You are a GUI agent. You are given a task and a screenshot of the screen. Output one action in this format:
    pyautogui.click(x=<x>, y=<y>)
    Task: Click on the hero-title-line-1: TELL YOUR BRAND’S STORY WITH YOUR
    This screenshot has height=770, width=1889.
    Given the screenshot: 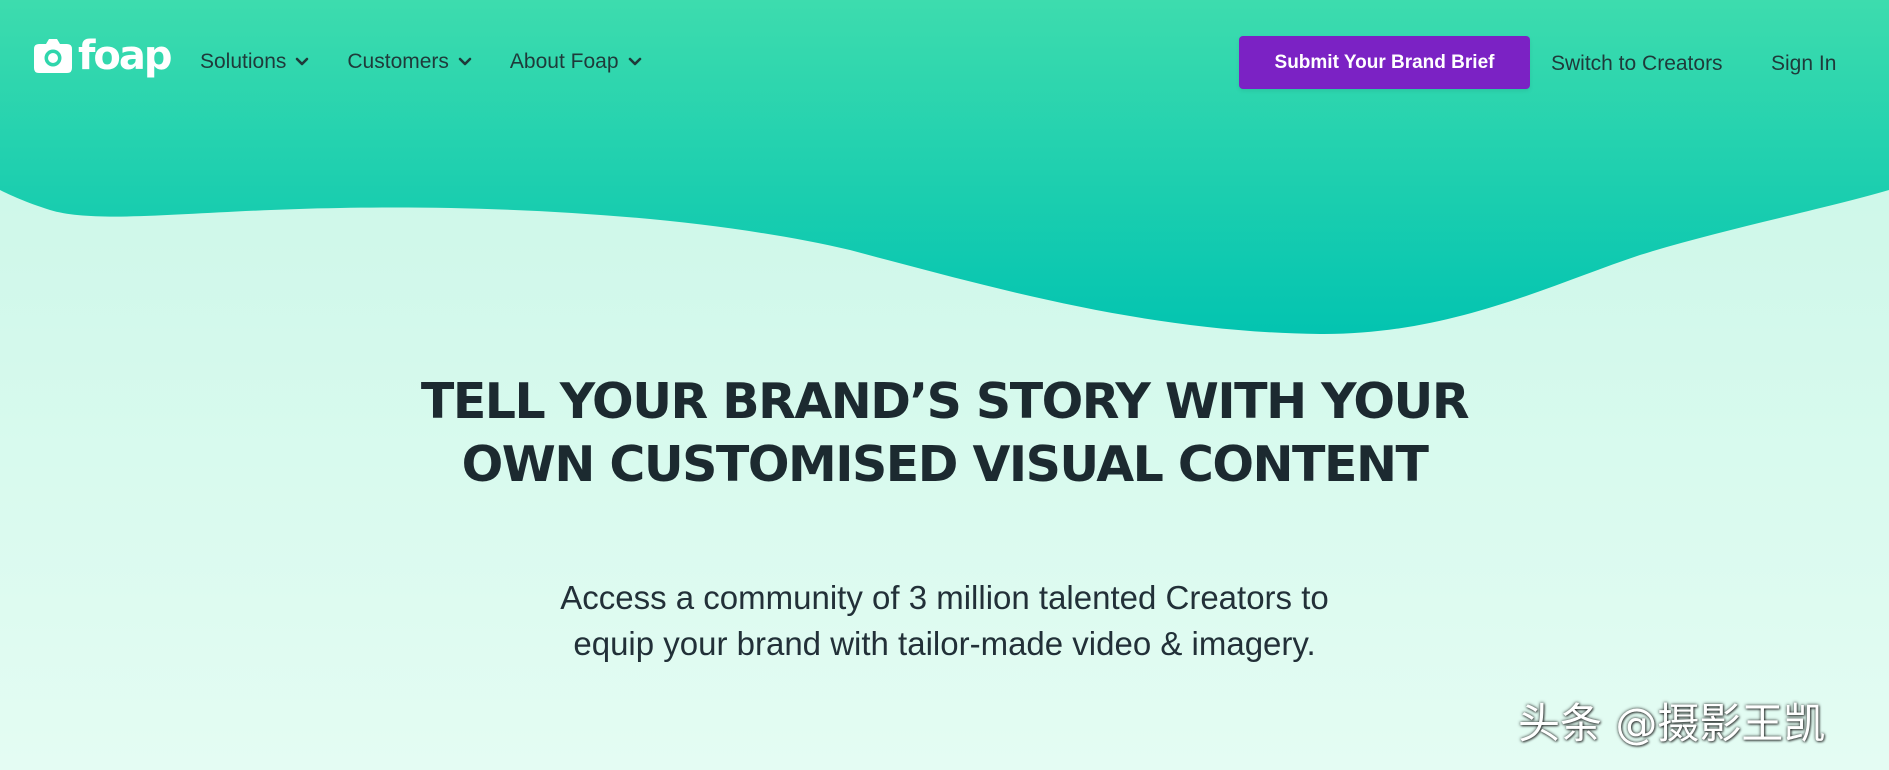 What is the action you would take?
    pyautogui.click(x=945, y=401)
    